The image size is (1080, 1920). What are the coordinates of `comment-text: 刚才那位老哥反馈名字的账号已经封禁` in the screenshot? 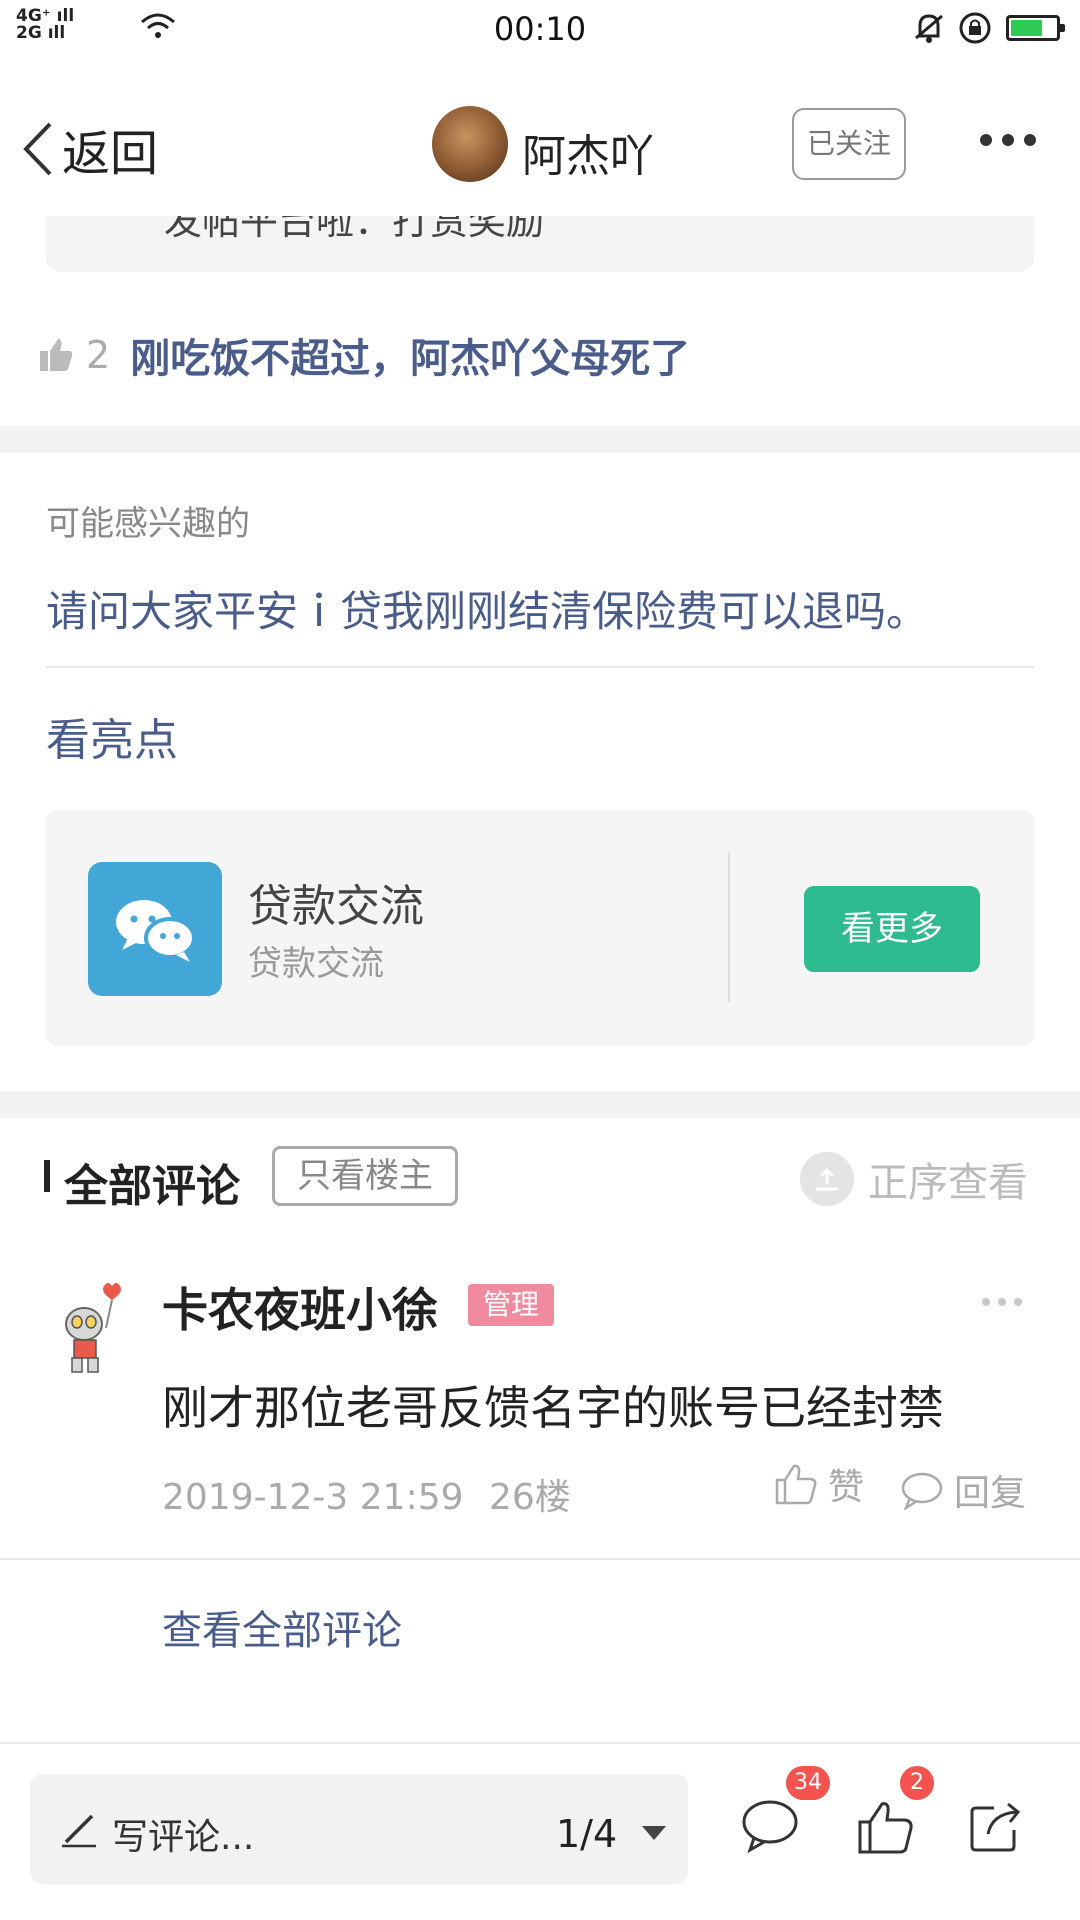 It's located at (553, 1408).